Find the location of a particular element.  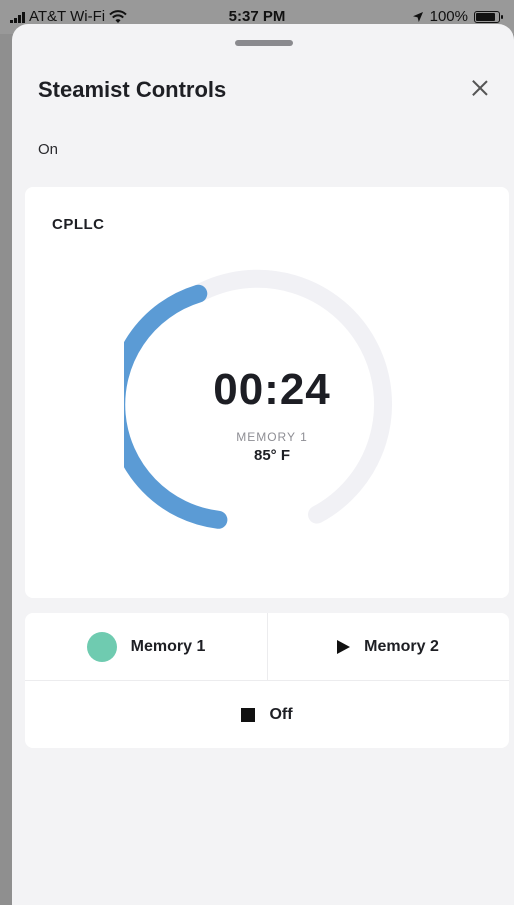

battery-fill is located at coordinates (485, 16).